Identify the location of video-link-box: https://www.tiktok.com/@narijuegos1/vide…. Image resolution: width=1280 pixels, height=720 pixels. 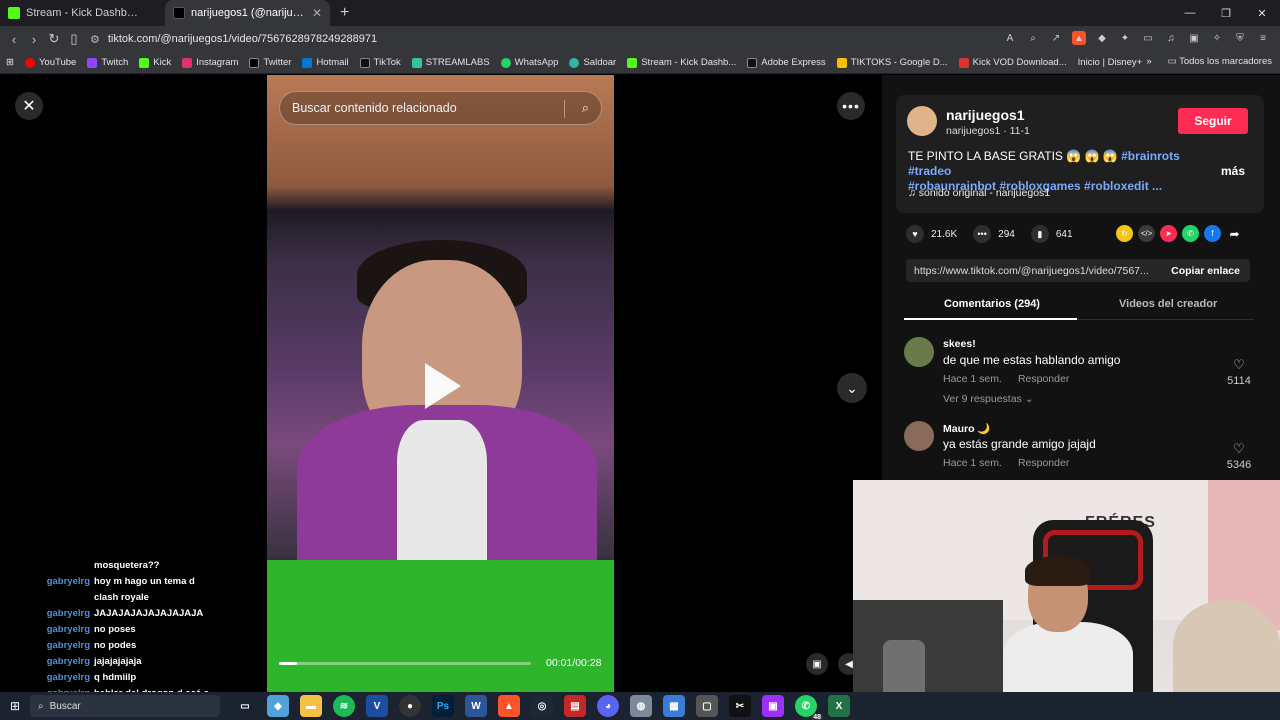
(1078, 270).